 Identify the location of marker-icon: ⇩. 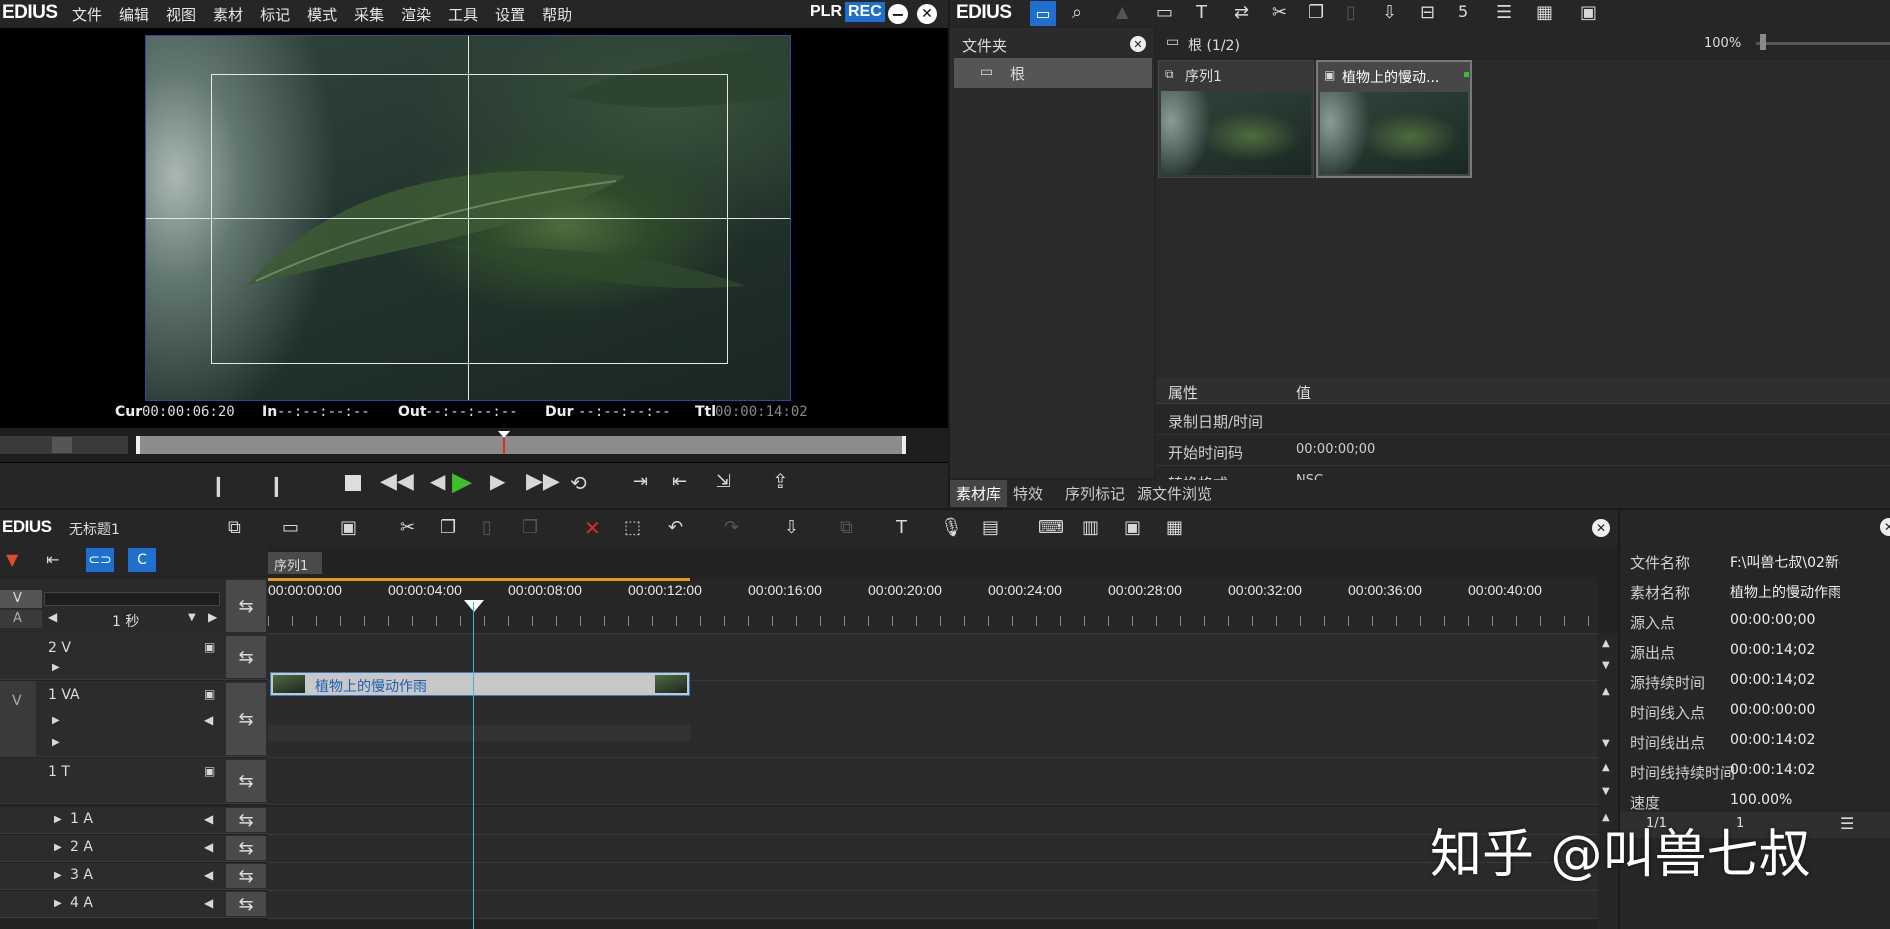
(791, 527).